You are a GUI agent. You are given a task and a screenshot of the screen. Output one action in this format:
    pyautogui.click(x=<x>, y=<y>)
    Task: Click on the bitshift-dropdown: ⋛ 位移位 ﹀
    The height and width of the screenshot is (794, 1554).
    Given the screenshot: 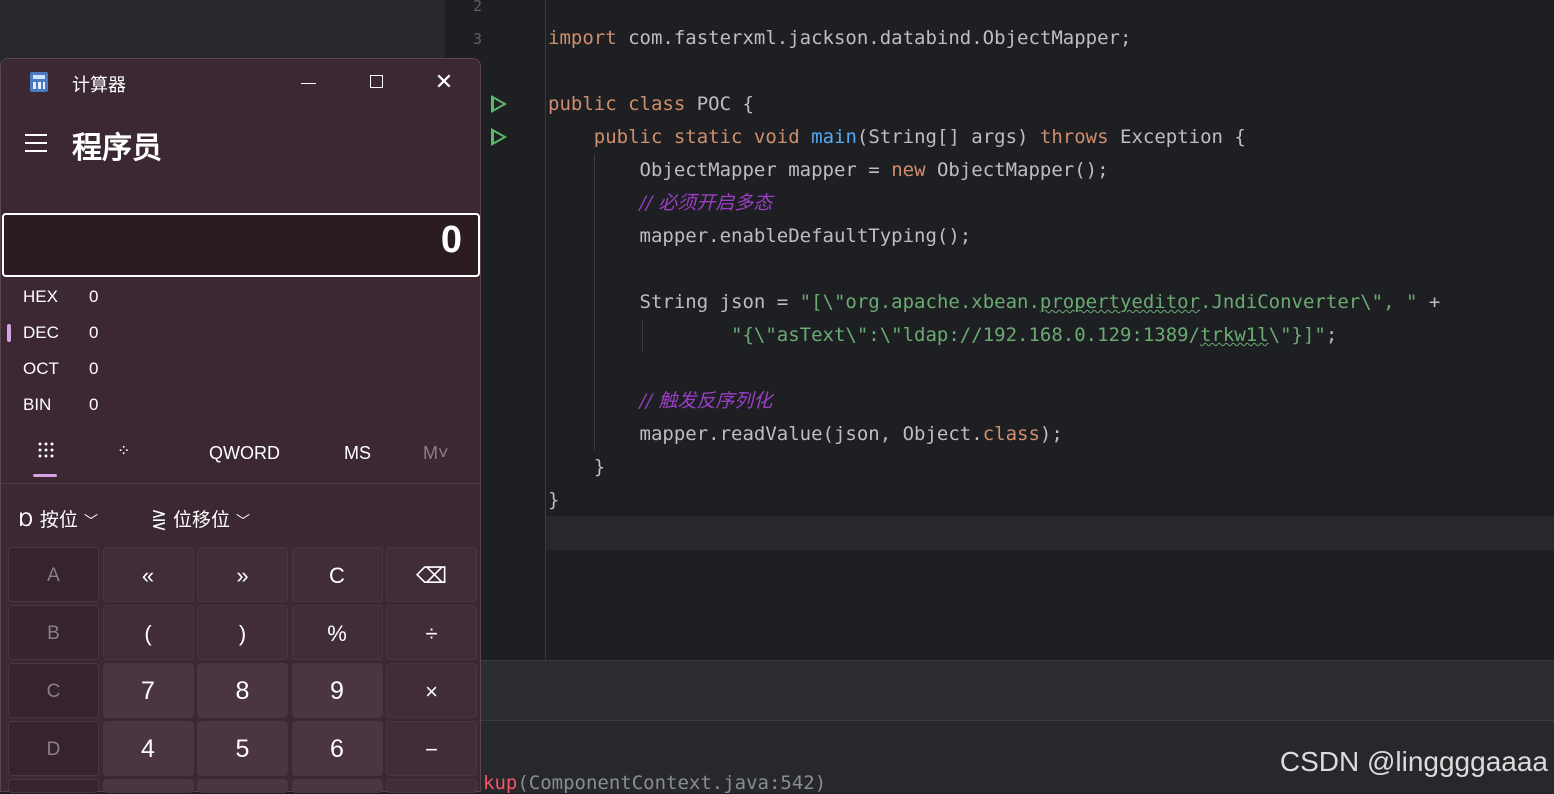 What is the action you would take?
    pyautogui.click(x=200, y=518)
    